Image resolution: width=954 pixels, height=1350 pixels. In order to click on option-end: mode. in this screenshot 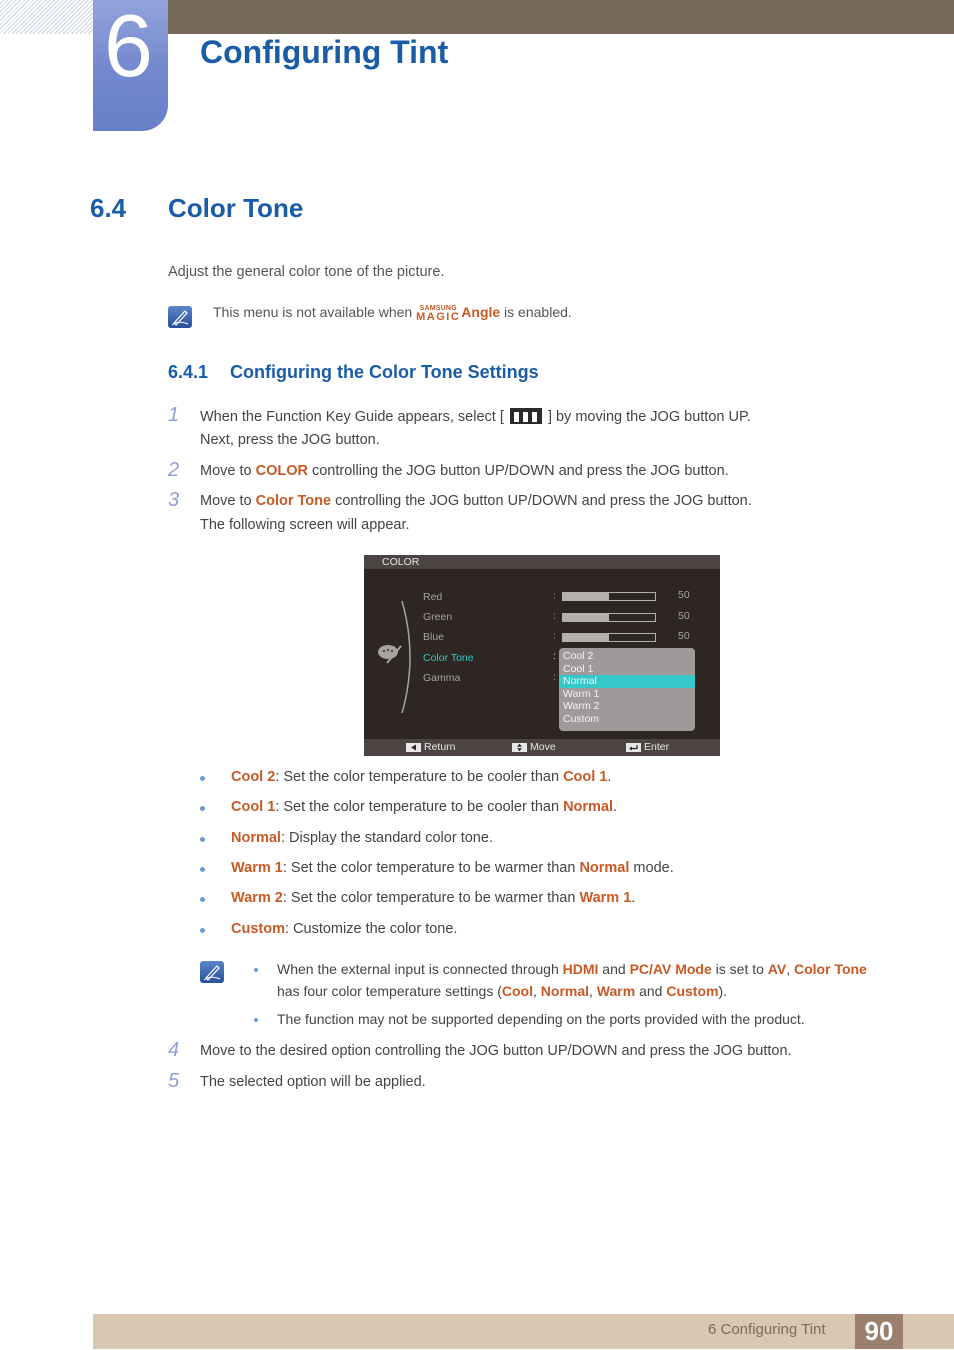, I will do `click(651, 868)`.